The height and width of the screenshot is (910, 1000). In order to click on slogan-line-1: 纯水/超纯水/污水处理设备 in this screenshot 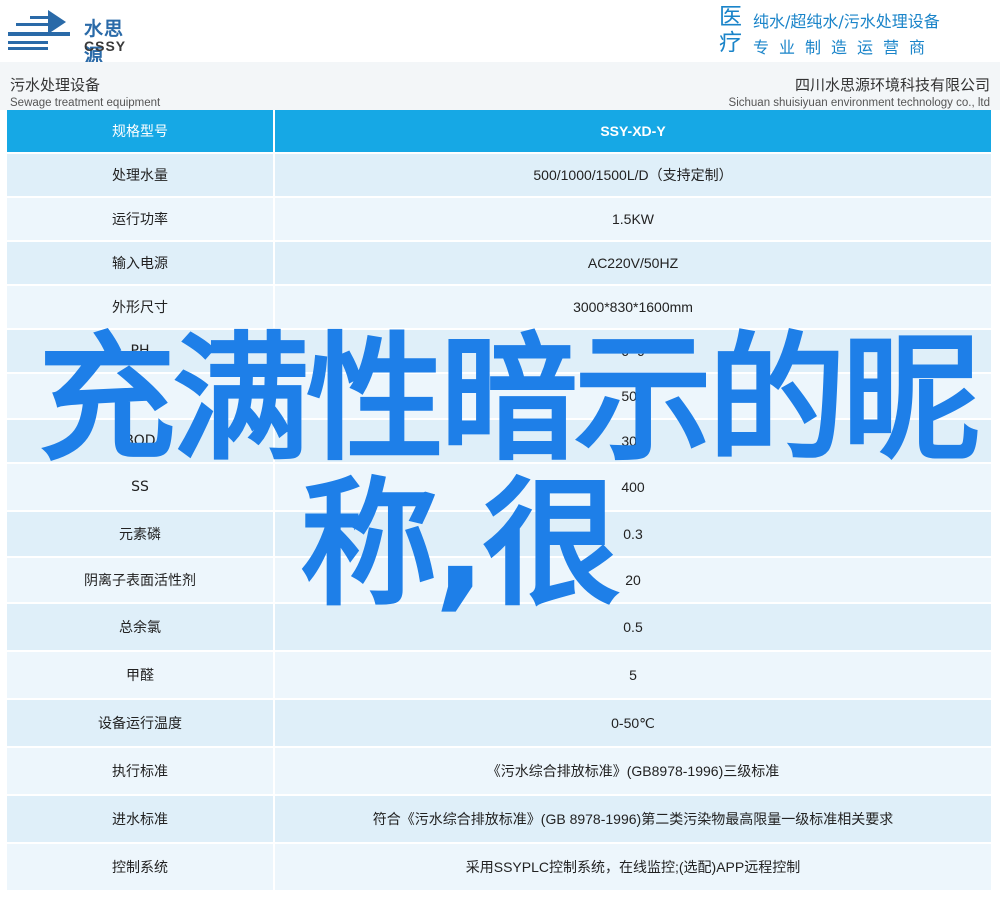, I will do `click(846, 21)`.